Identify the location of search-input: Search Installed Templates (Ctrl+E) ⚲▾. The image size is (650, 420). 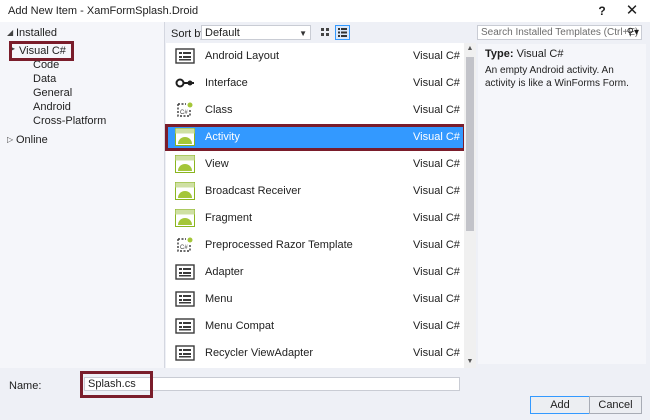
(559, 32).